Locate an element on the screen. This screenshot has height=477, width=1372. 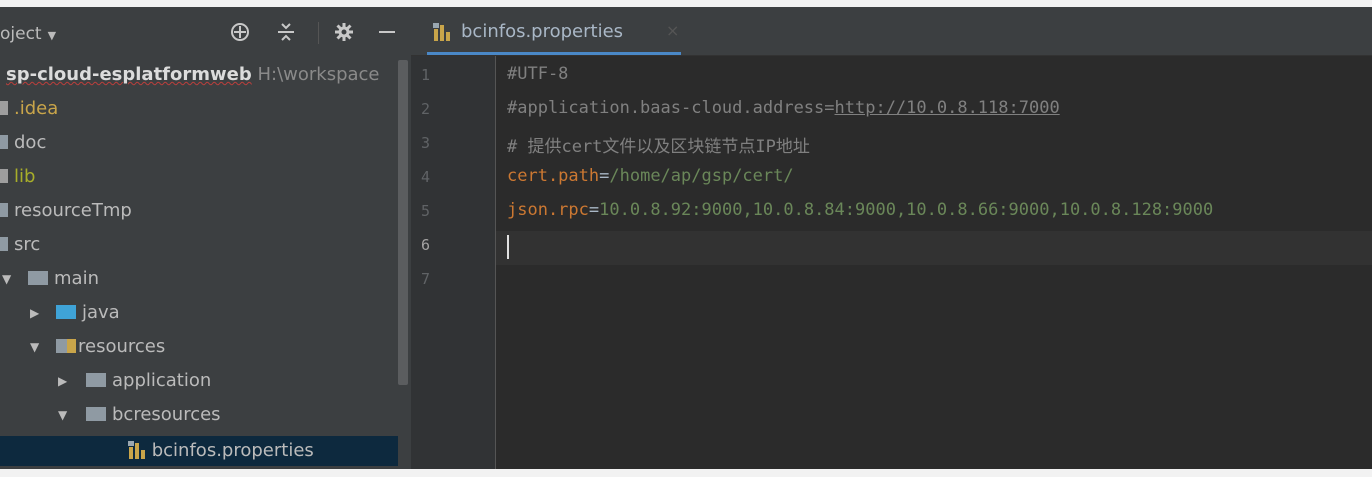
tree-node-bcinfos-properties: bcinfos.properties is located at coordinates (199, 451).